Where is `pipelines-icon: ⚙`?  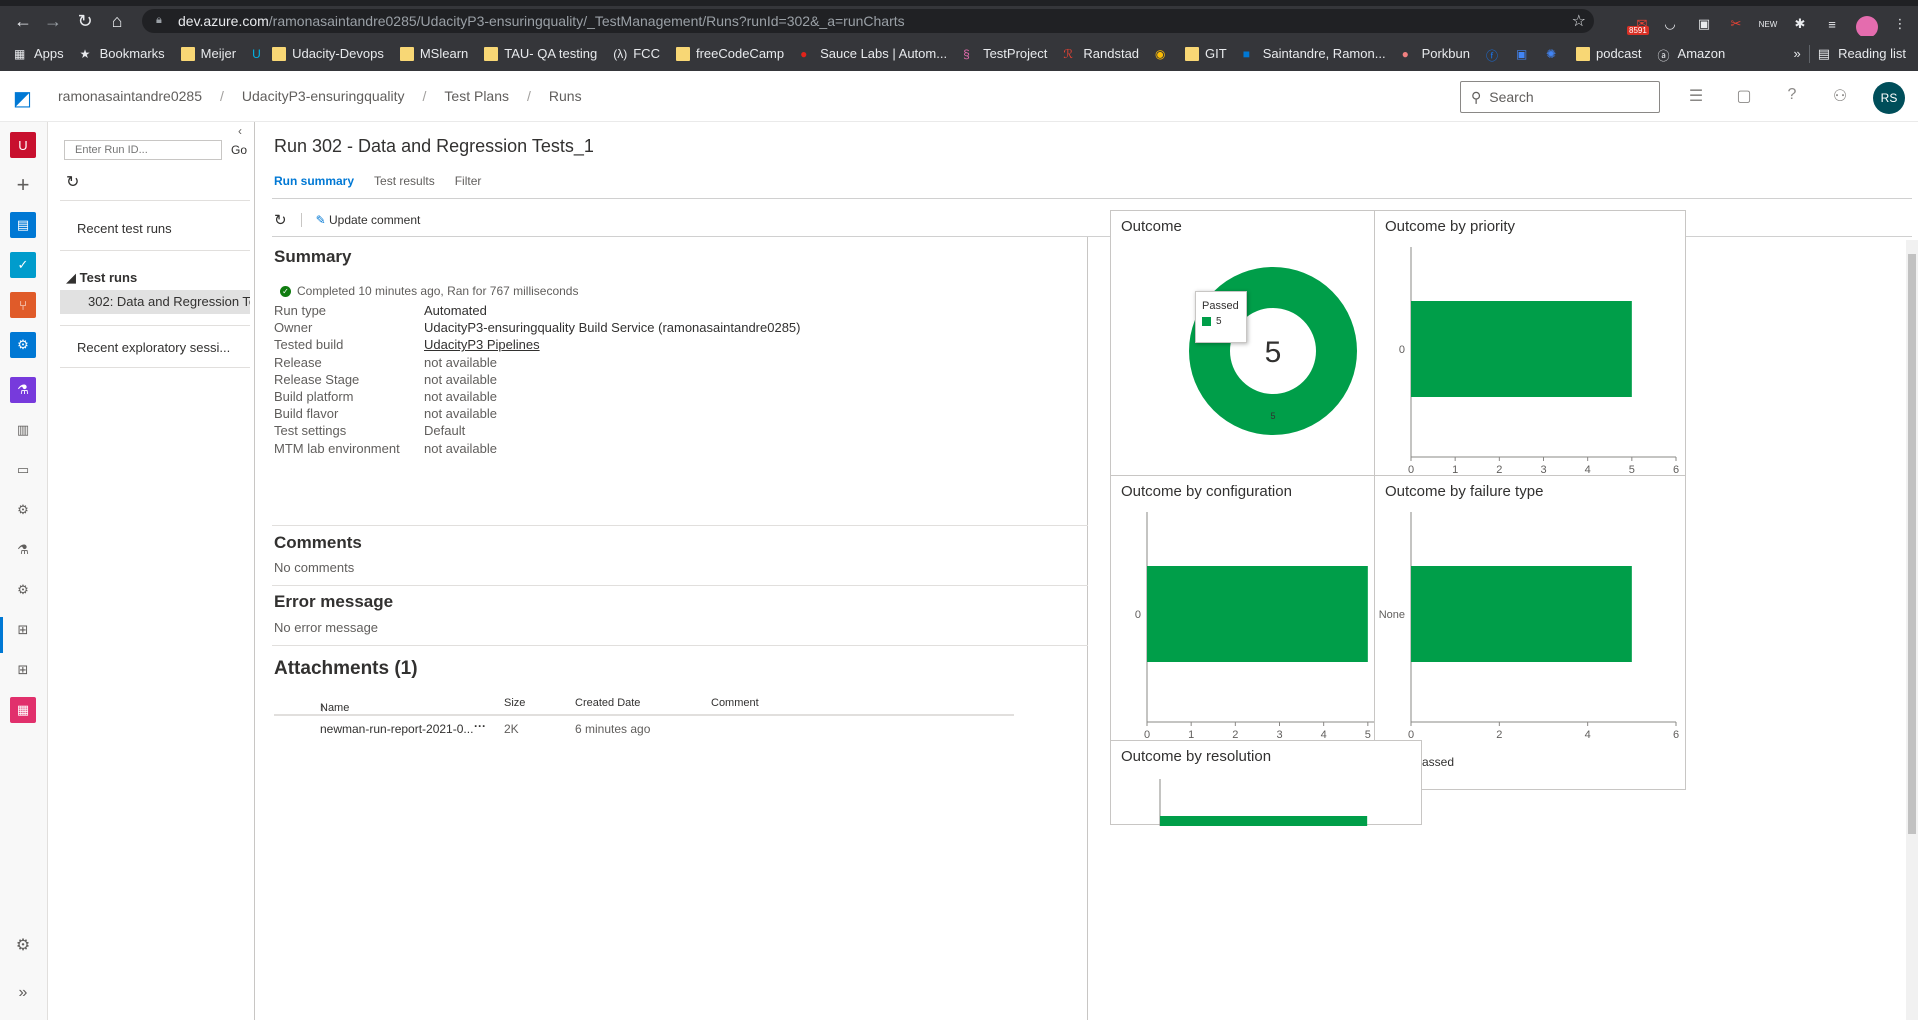 pipelines-icon: ⚙ is located at coordinates (23, 345).